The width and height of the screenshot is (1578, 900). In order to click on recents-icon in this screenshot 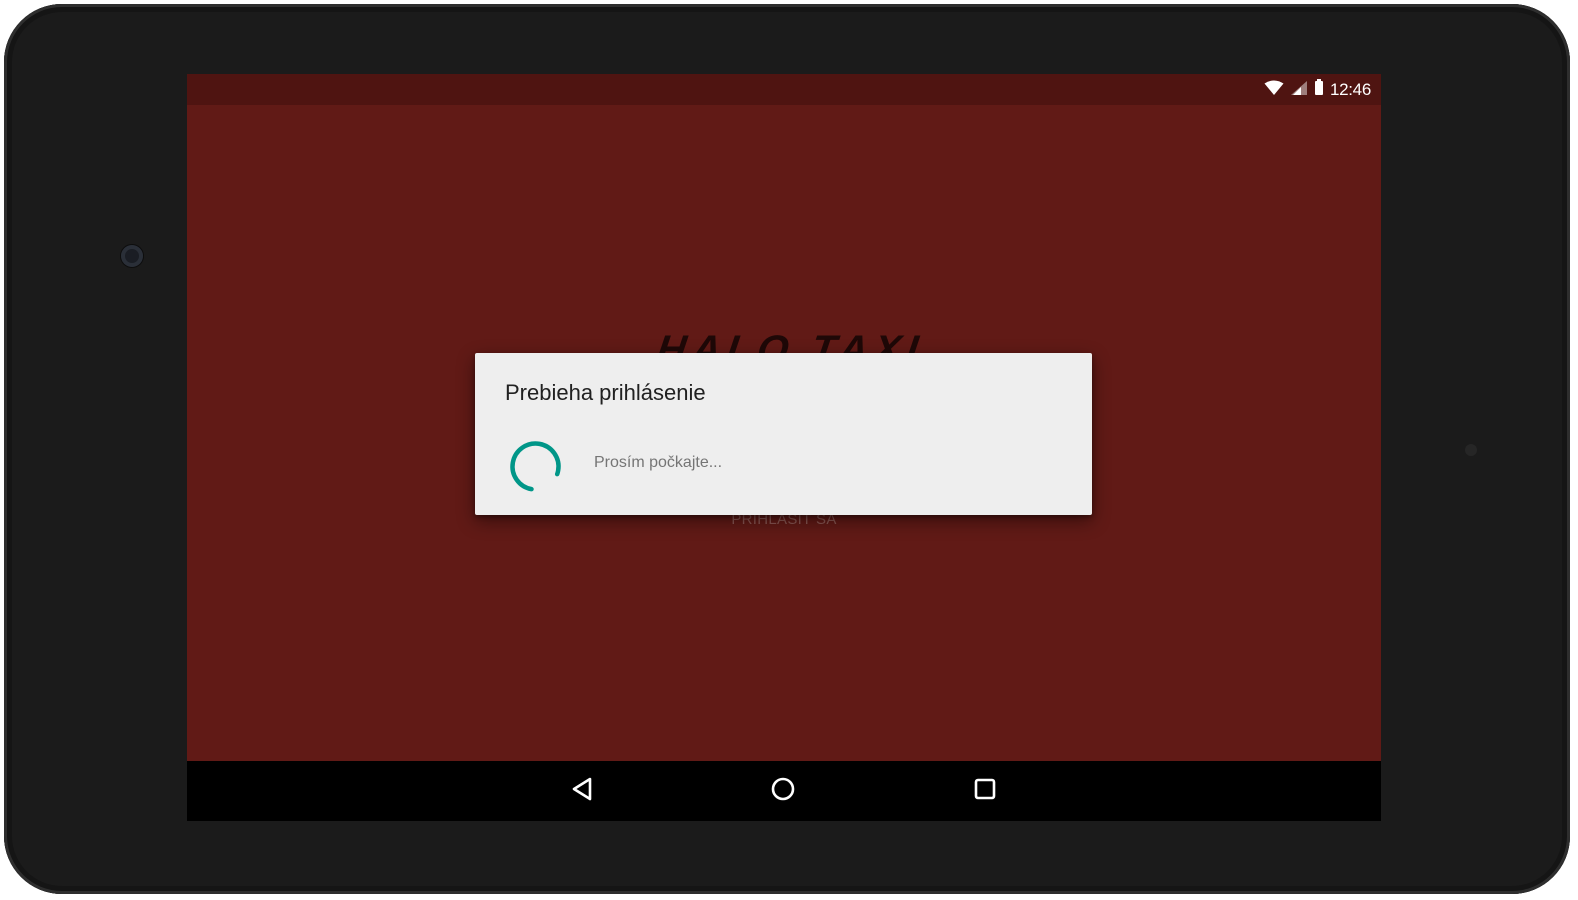, I will do `click(985, 791)`.